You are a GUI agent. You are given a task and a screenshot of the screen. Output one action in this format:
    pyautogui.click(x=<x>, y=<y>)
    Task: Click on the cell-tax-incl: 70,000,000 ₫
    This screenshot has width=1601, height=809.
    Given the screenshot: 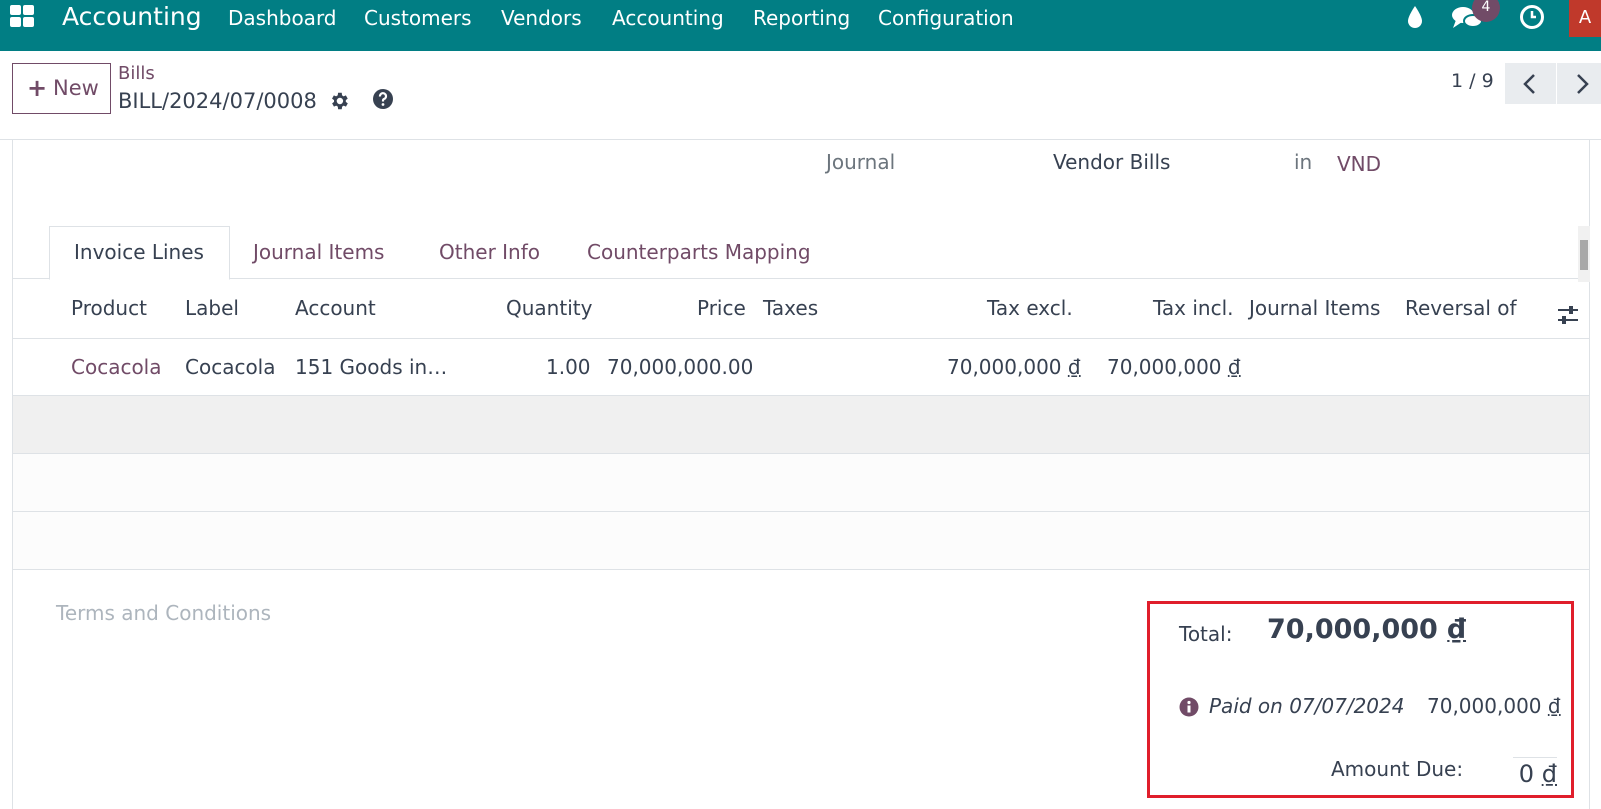 What is the action you would take?
    pyautogui.click(x=1174, y=367)
    